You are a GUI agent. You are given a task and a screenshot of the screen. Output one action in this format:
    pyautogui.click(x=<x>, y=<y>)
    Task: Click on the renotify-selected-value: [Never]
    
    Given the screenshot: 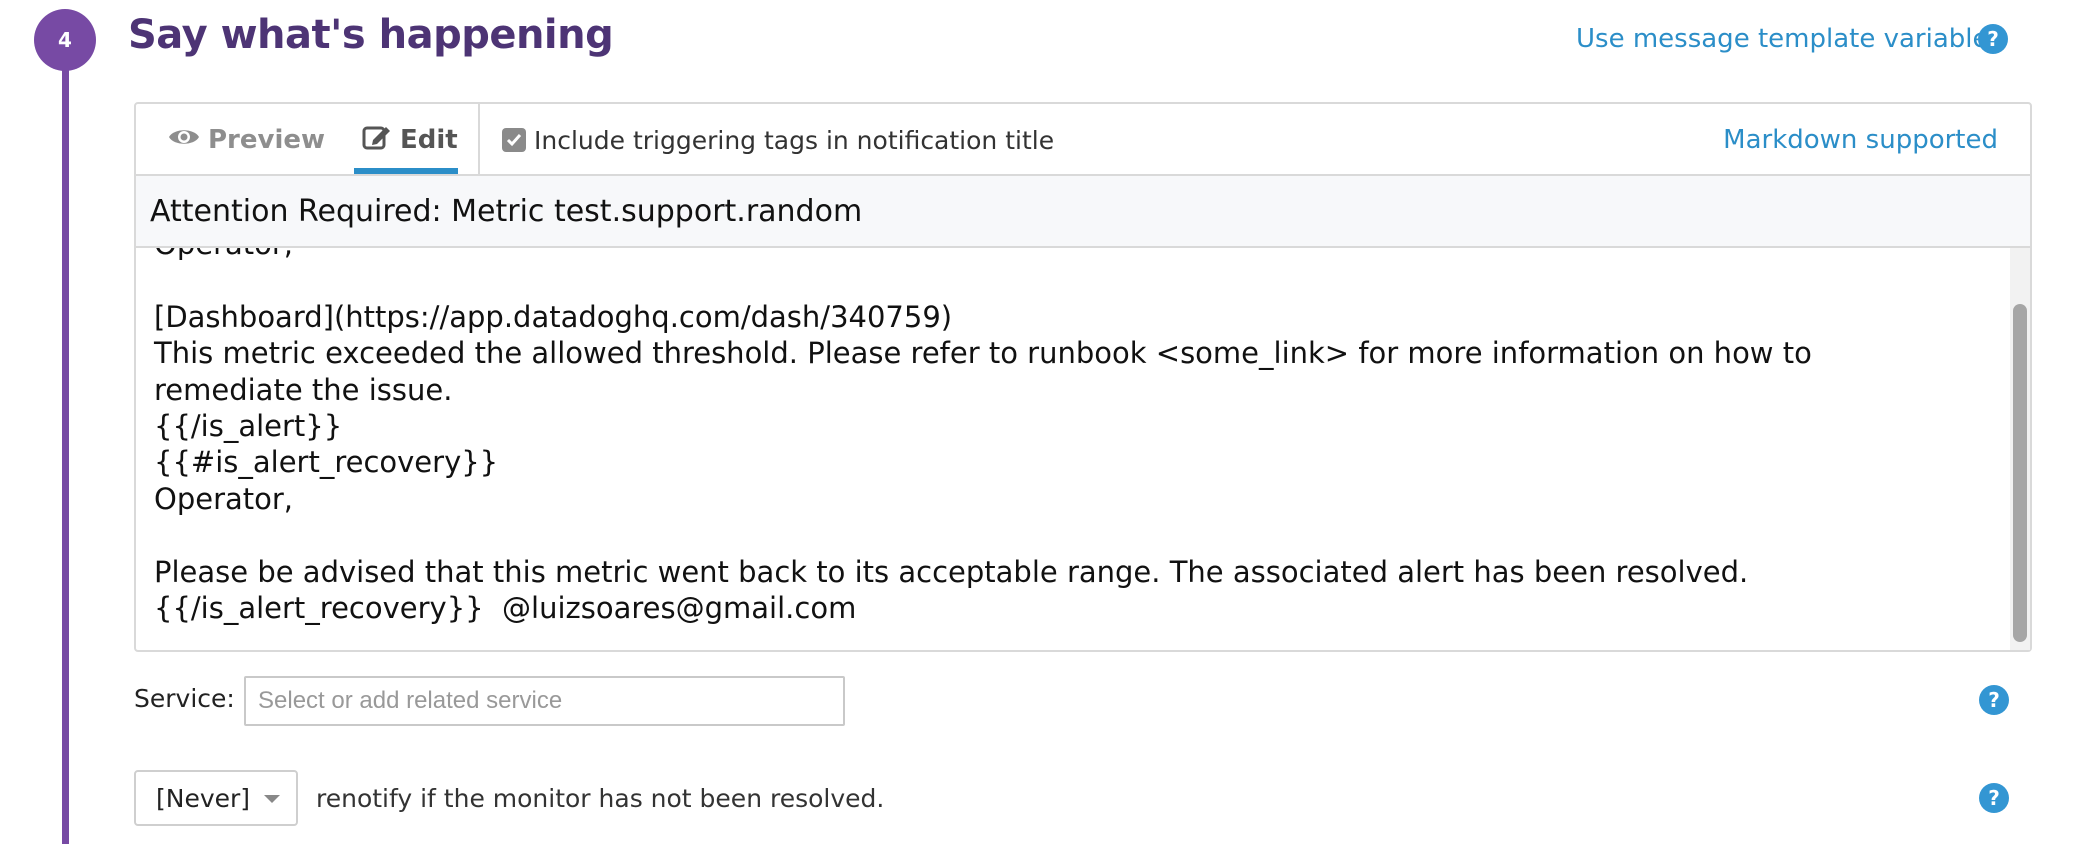 What is the action you would take?
    pyautogui.click(x=203, y=798)
    